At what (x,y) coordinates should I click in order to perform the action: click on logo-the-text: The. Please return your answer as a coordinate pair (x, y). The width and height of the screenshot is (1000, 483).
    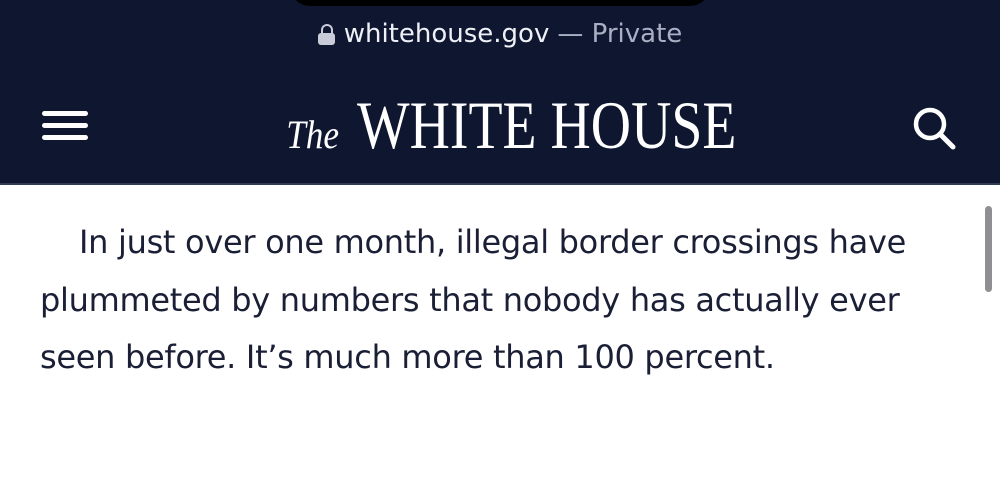
    Looking at the image, I should click on (312, 134).